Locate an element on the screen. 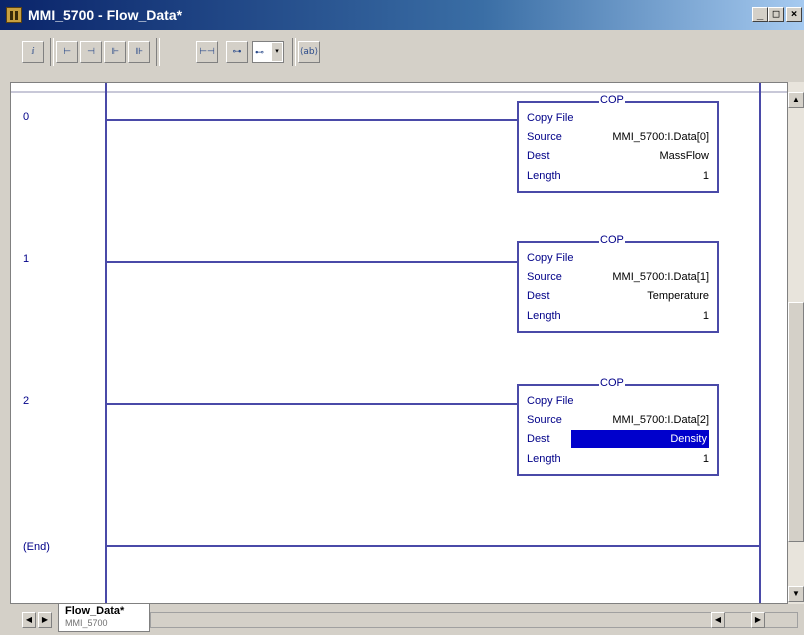 The width and height of the screenshot is (804, 635). source-row: Source MMI_5700:I.Data[0] is located at coordinates (618, 137).